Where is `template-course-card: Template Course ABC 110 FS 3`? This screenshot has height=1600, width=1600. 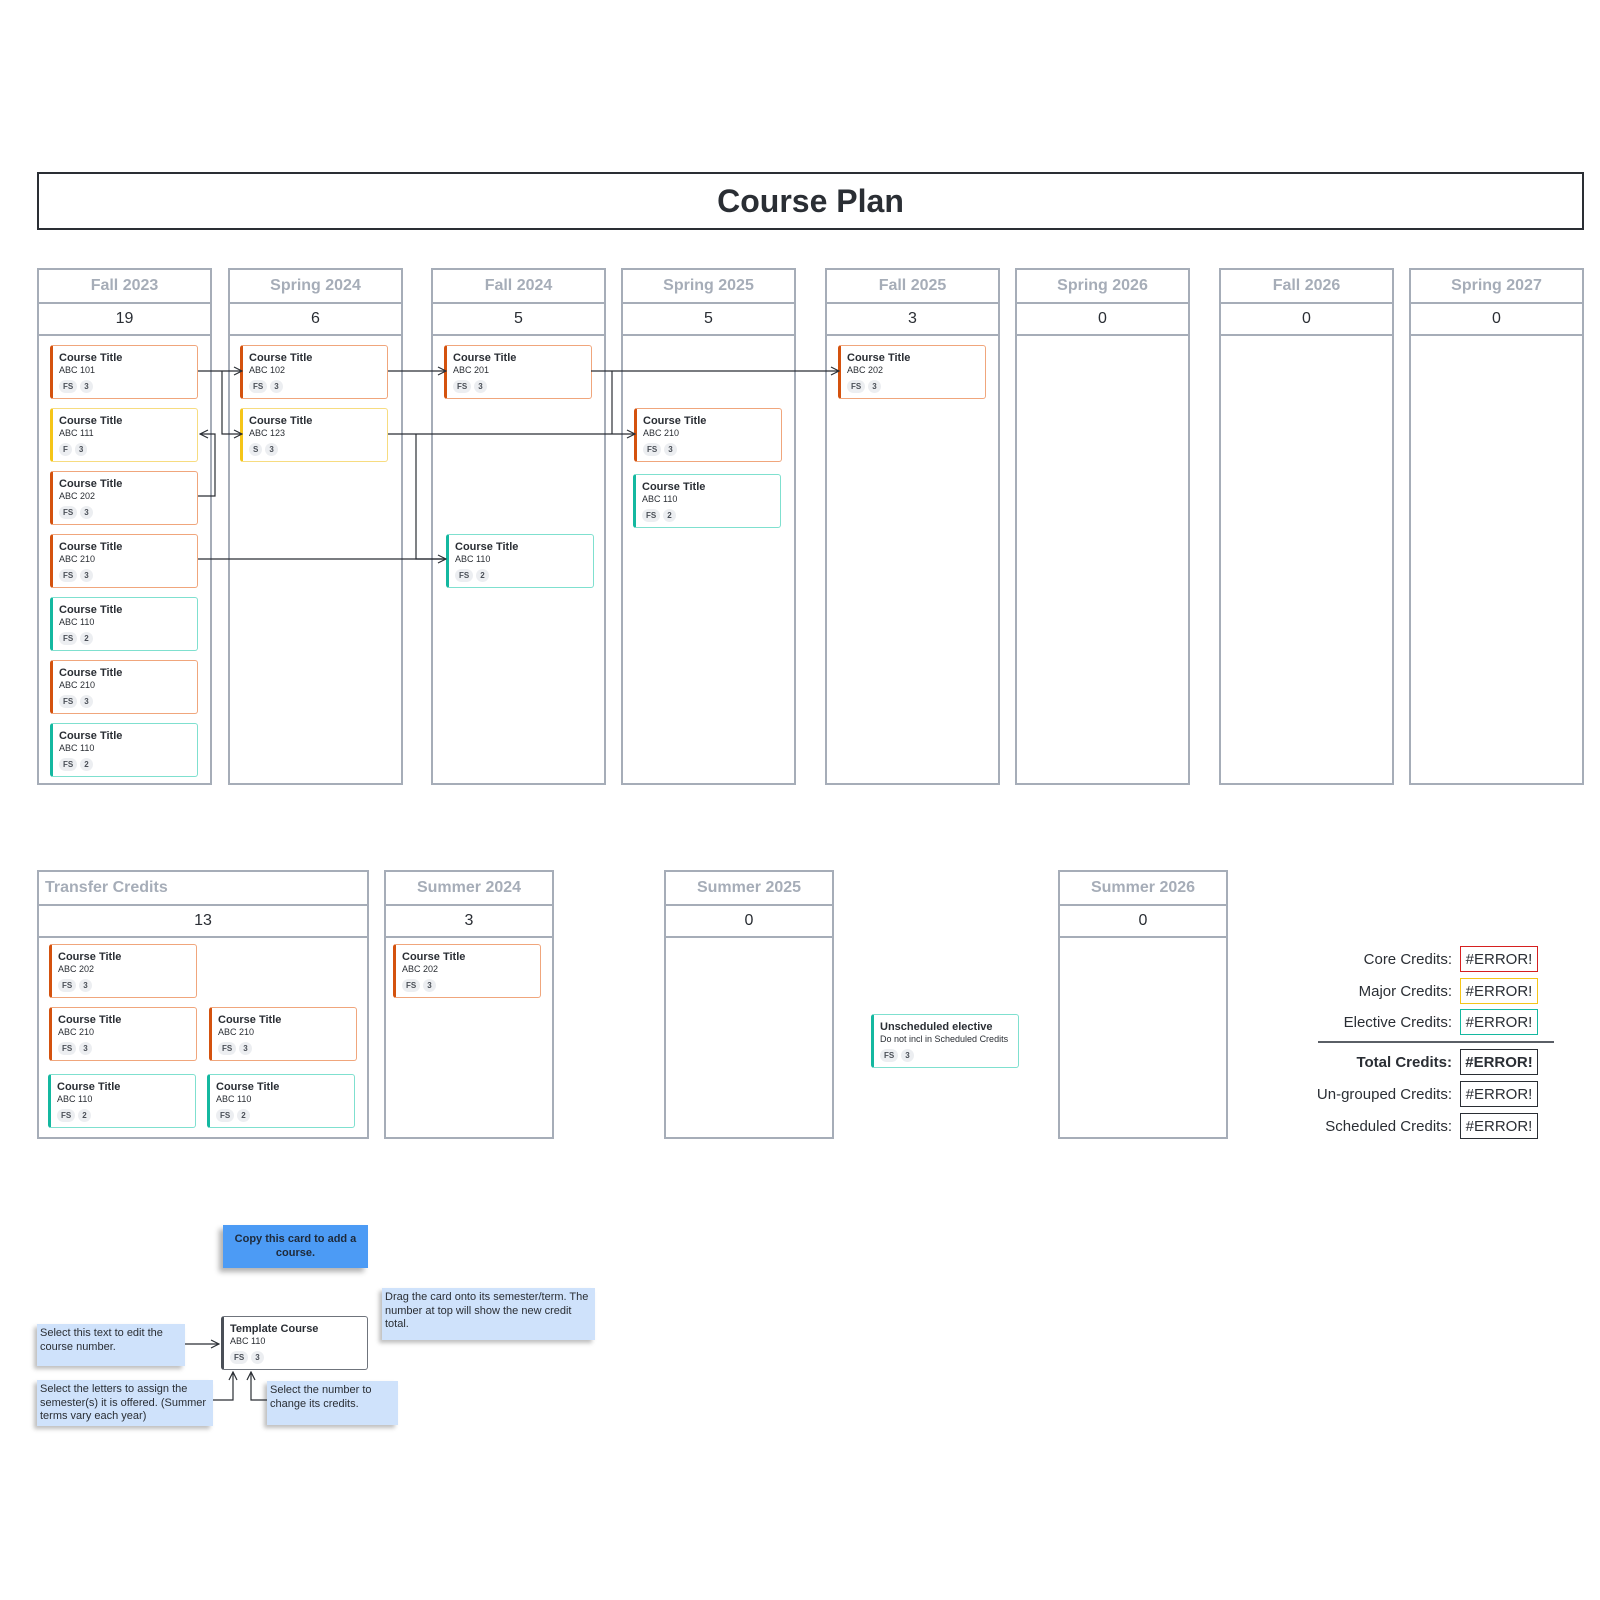
template-course-card: Template Course ABC 110 FS 3 is located at coordinates (294, 1343).